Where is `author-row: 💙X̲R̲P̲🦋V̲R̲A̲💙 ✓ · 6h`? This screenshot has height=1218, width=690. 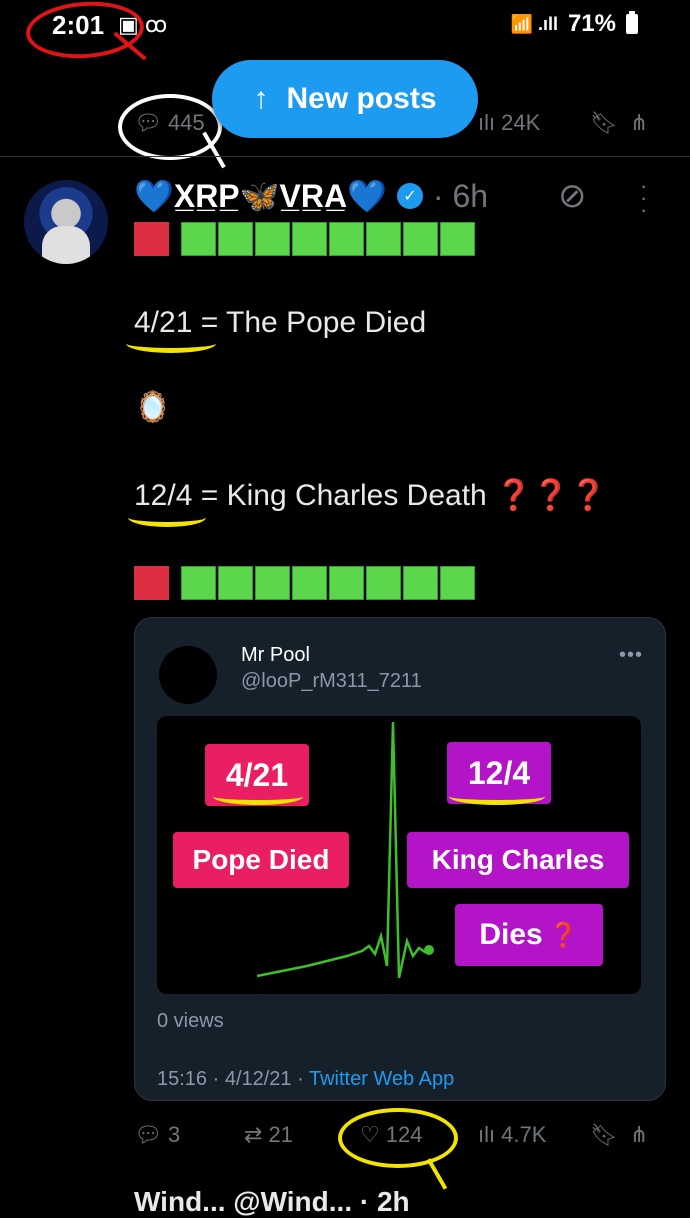
author-row: 💙X̲R̲P̲🦋V̲R̲A̲💙 ✓ · 6h is located at coordinates (311, 196).